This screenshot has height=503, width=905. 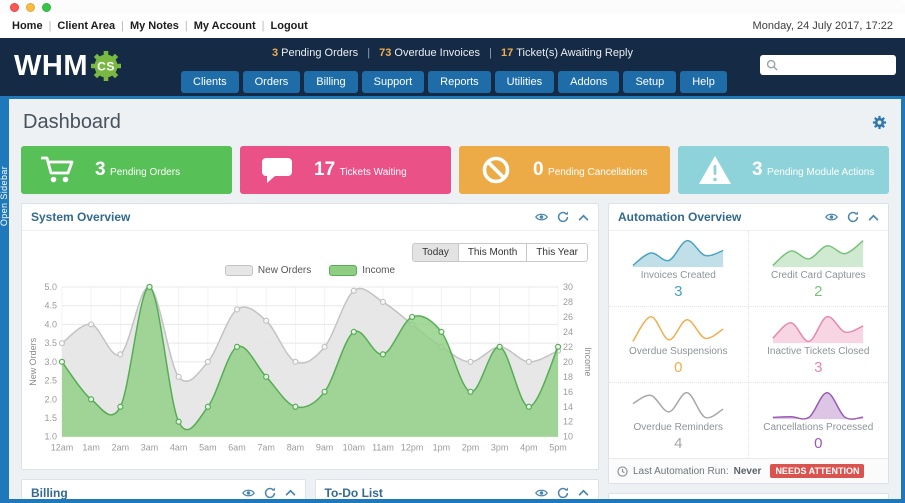 What do you see at coordinates (86, 26) in the screenshot?
I see `link-client-area: Client Area` at bounding box center [86, 26].